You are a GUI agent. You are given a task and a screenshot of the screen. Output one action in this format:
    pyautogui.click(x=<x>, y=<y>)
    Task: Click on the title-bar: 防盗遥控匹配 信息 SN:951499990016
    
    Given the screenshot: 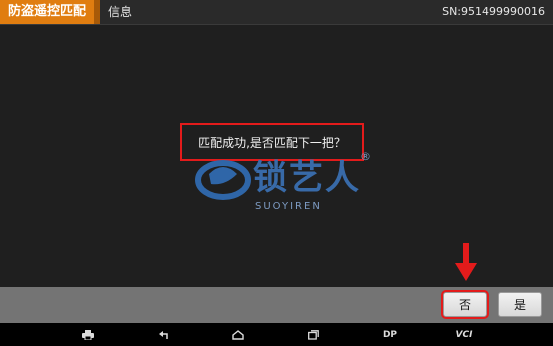 What is the action you would take?
    pyautogui.click(x=276, y=12)
    